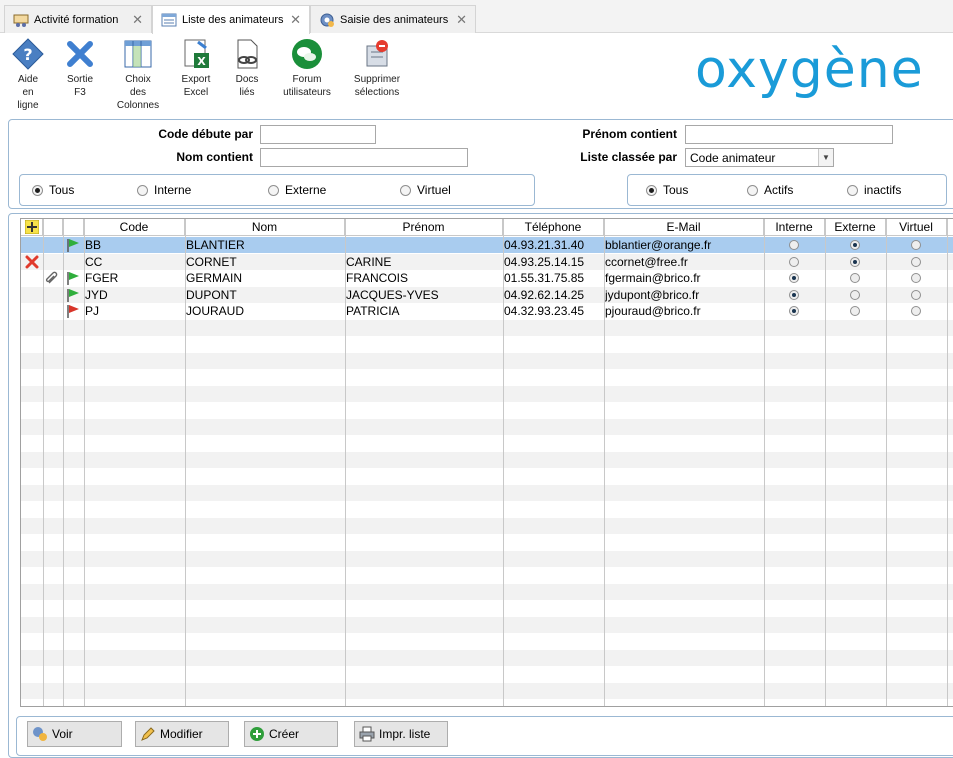 This screenshot has height=758, width=953. I want to click on green-flag-icon, so click(73, 295).